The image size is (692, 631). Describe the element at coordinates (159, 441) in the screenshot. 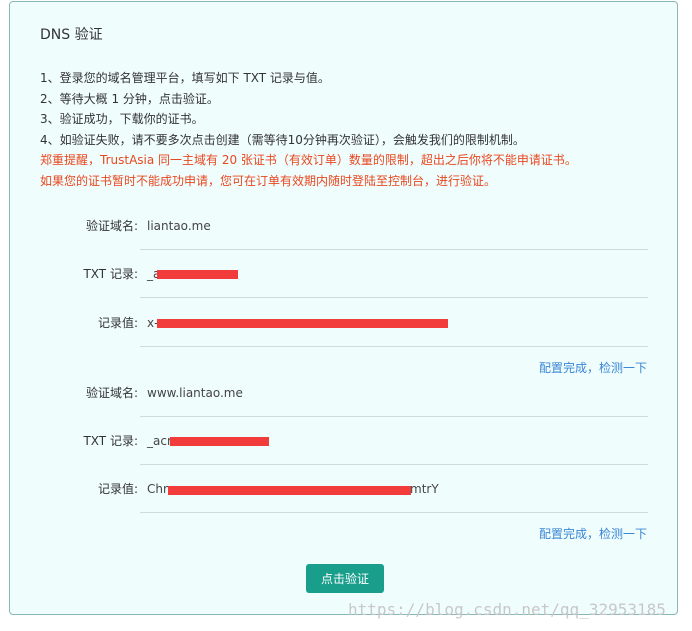

I see `txt-value: _acr` at that location.